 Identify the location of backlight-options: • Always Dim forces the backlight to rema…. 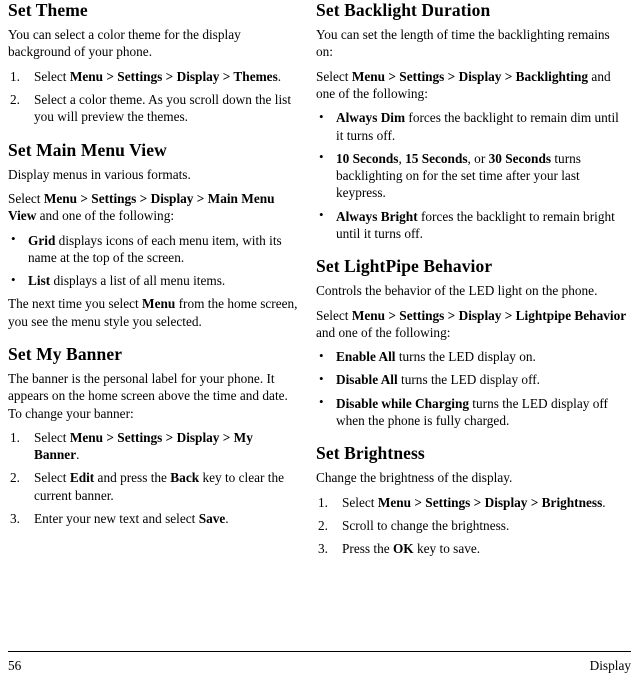
(472, 175).